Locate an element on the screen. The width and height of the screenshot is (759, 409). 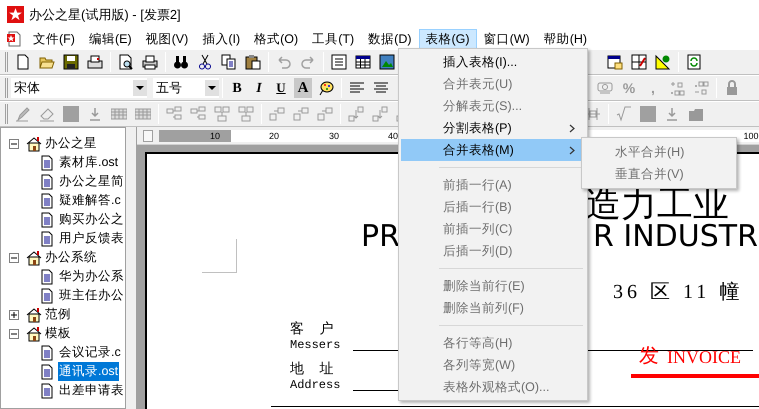
invoice-heading: INVOICE is located at coordinates (704, 357).